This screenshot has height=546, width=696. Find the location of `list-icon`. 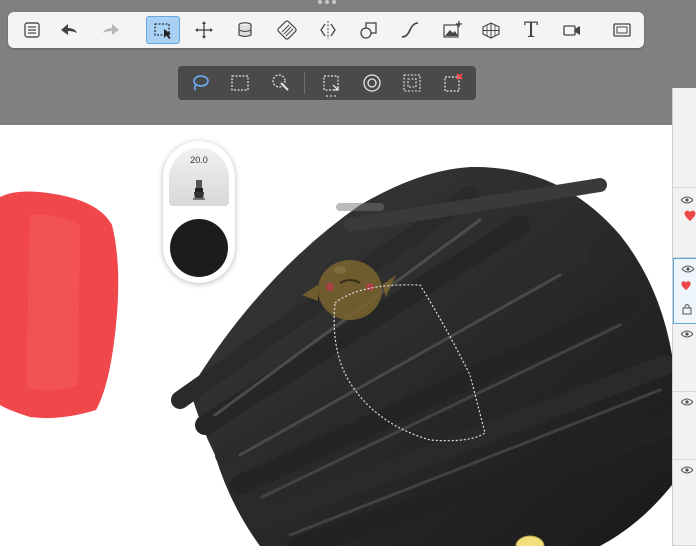

list-icon is located at coordinates (32, 30).